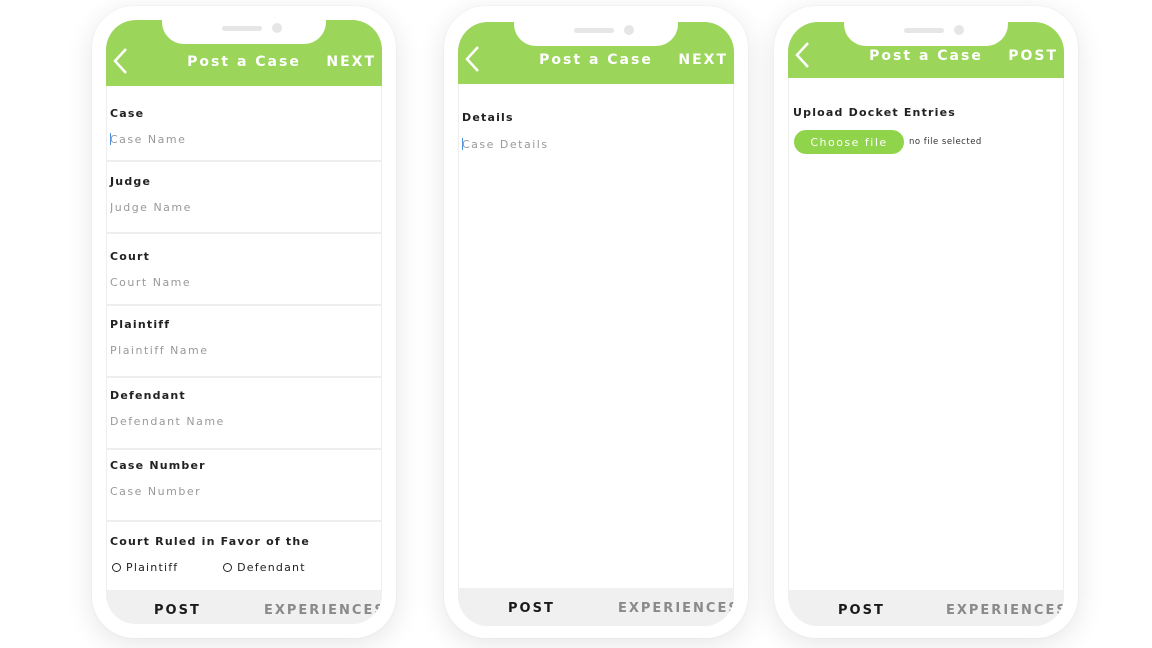 The image size is (1152, 648). What do you see at coordinates (127, 113) in the screenshot?
I see `field-label: Case` at bounding box center [127, 113].